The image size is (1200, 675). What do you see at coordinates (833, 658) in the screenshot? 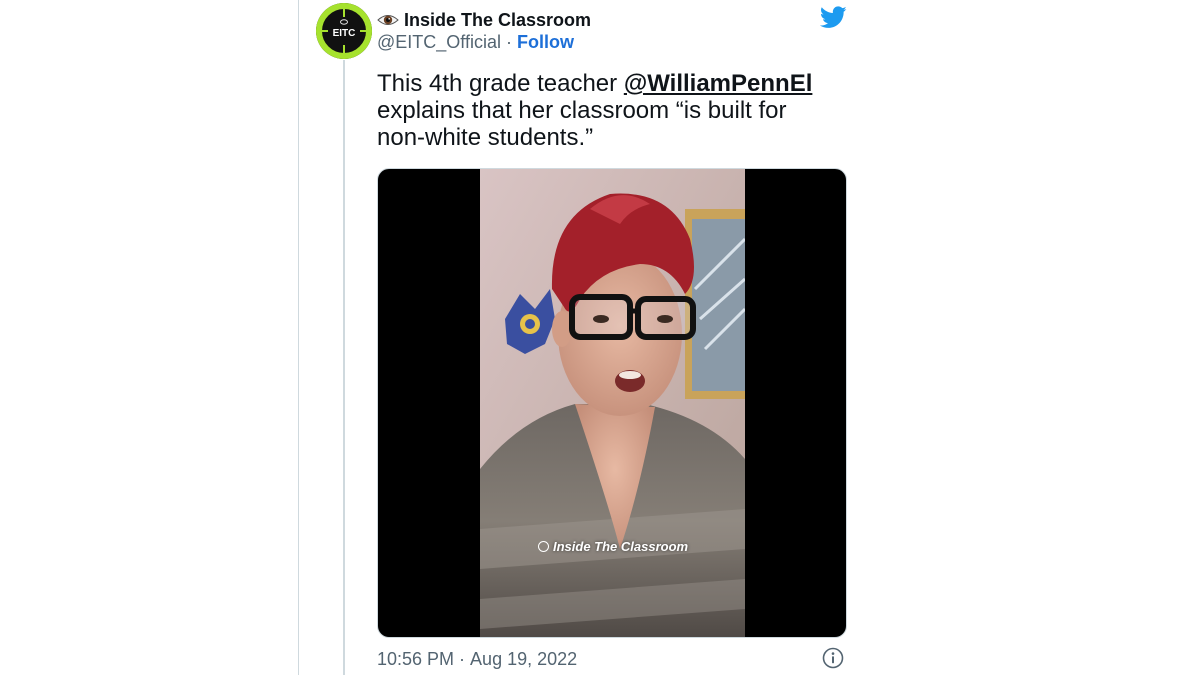
I see `info-icon` at bounding box center [833, 658].